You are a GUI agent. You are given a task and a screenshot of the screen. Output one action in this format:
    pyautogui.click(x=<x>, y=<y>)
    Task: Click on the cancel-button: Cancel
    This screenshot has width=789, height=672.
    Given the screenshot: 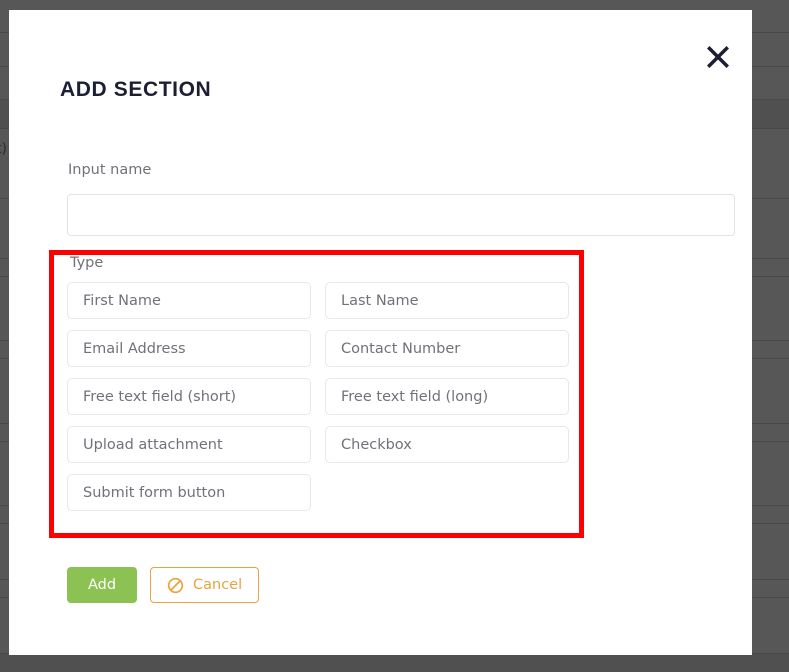 What is the action you would take?
    pyautogui.click(x=205, y=585)
    